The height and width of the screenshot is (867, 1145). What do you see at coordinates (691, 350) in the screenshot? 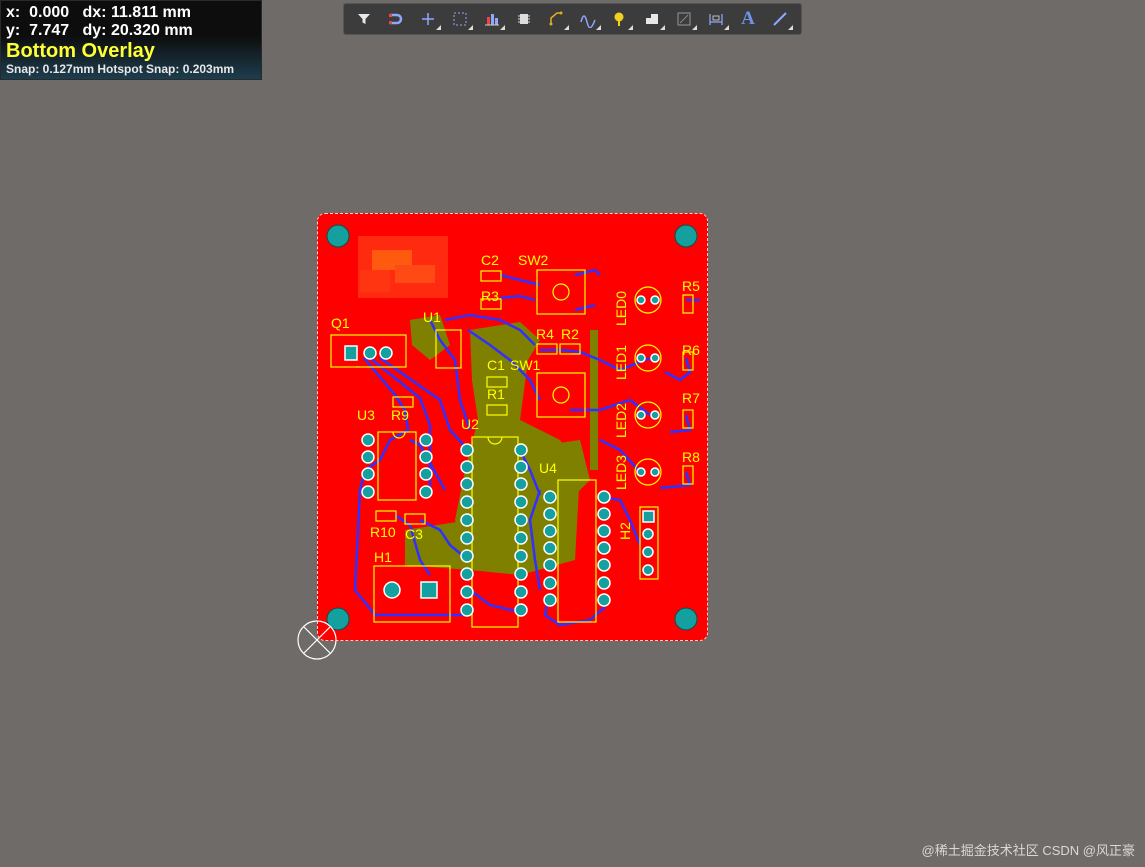
I see `designator-r6: R6` at bounding box center [691, 350].